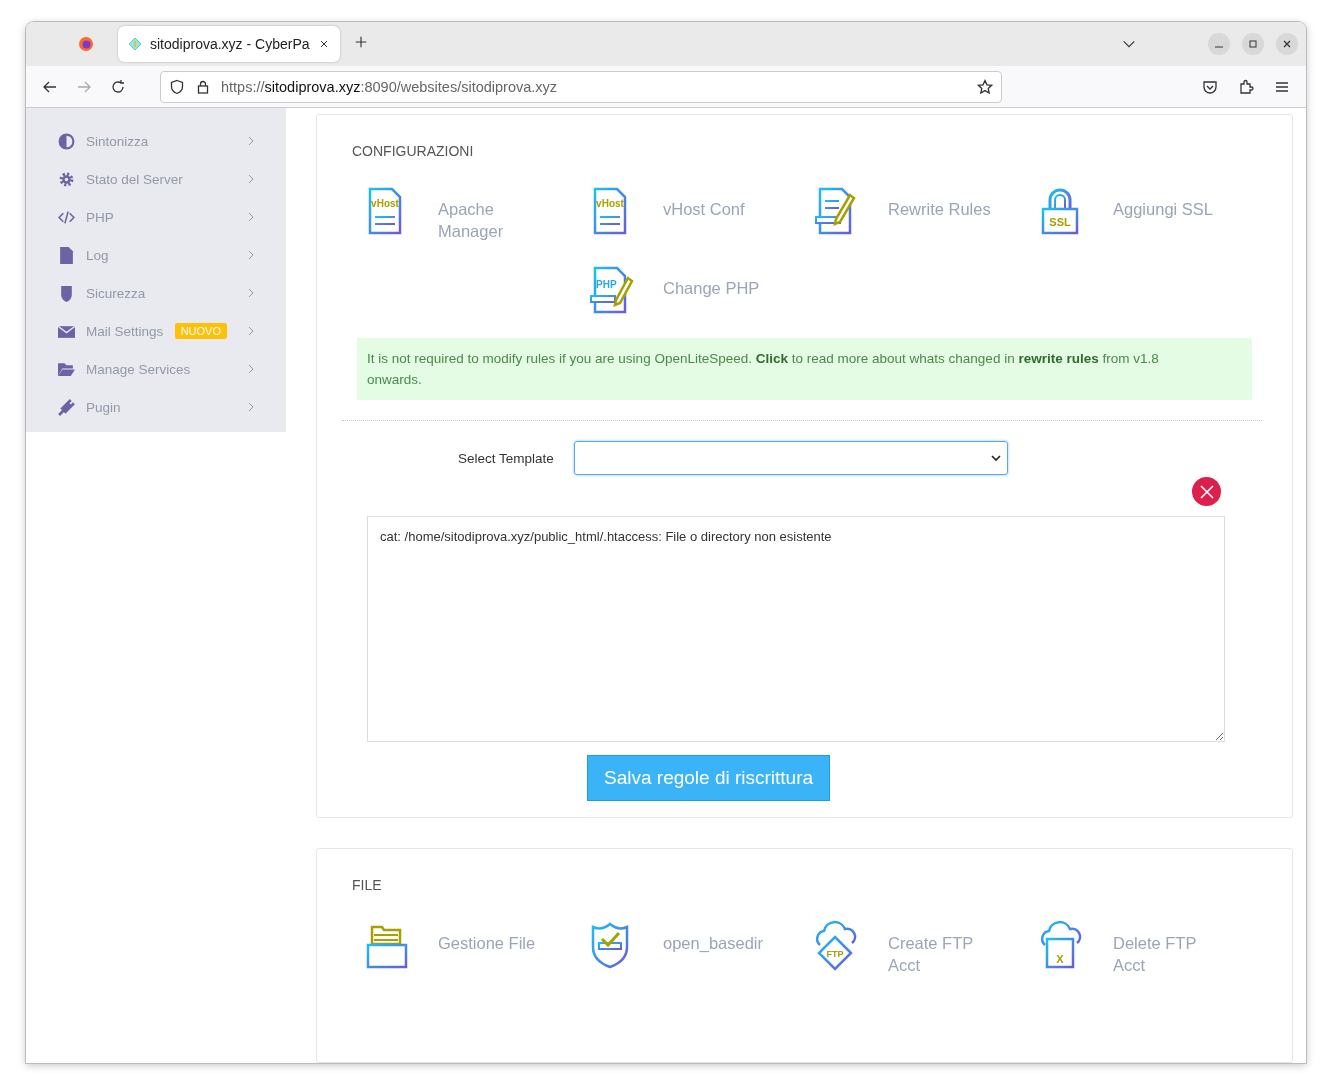 The height and width of the screenshot is (1092, 1332). Describe the element at coordinates (66, 255) in the screenshot. I see `file-icon` at that location.